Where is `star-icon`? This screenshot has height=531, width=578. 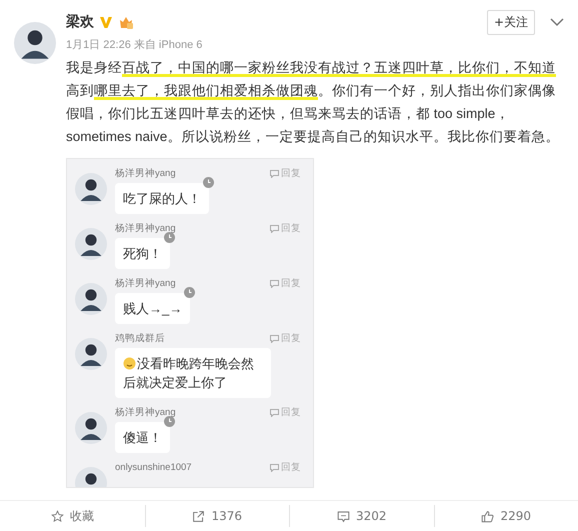 star-icon is located at coordinates (57, 516).